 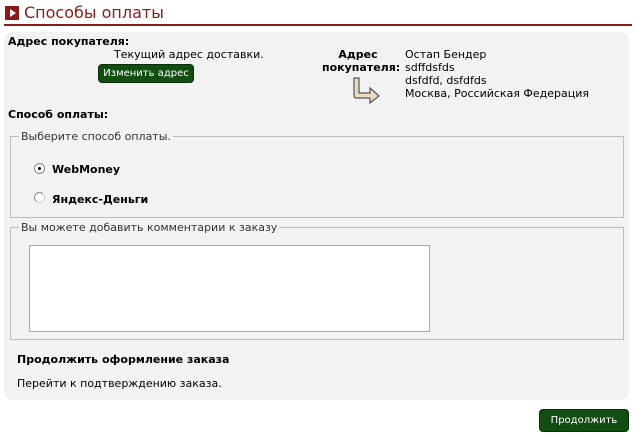 I want to click on buyer-address-label: Адрес покупателя:, so click(x=361, y=61).